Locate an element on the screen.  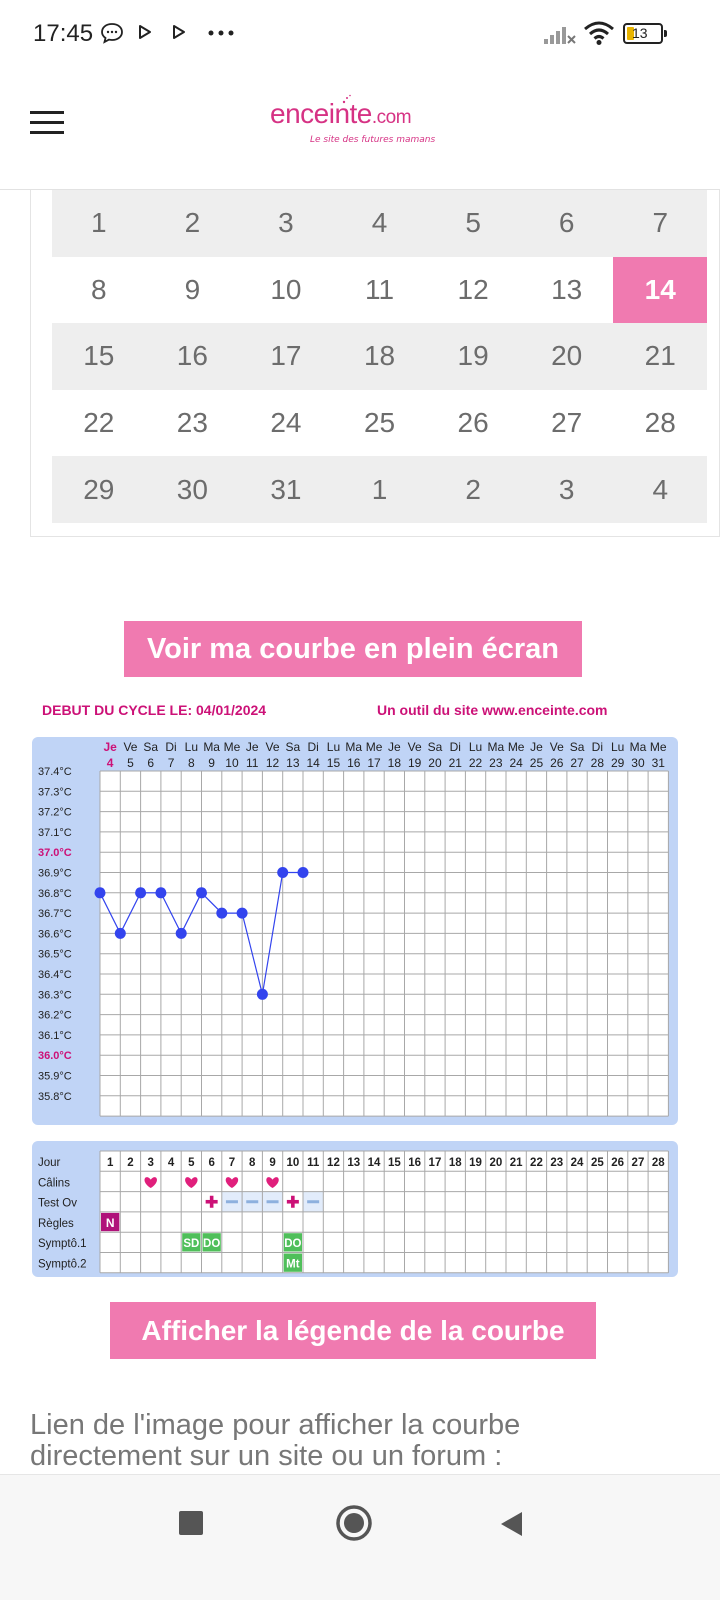
calendar-week-row: 15 16 17 18 19 20 21 is located at coordinates (379, 356).